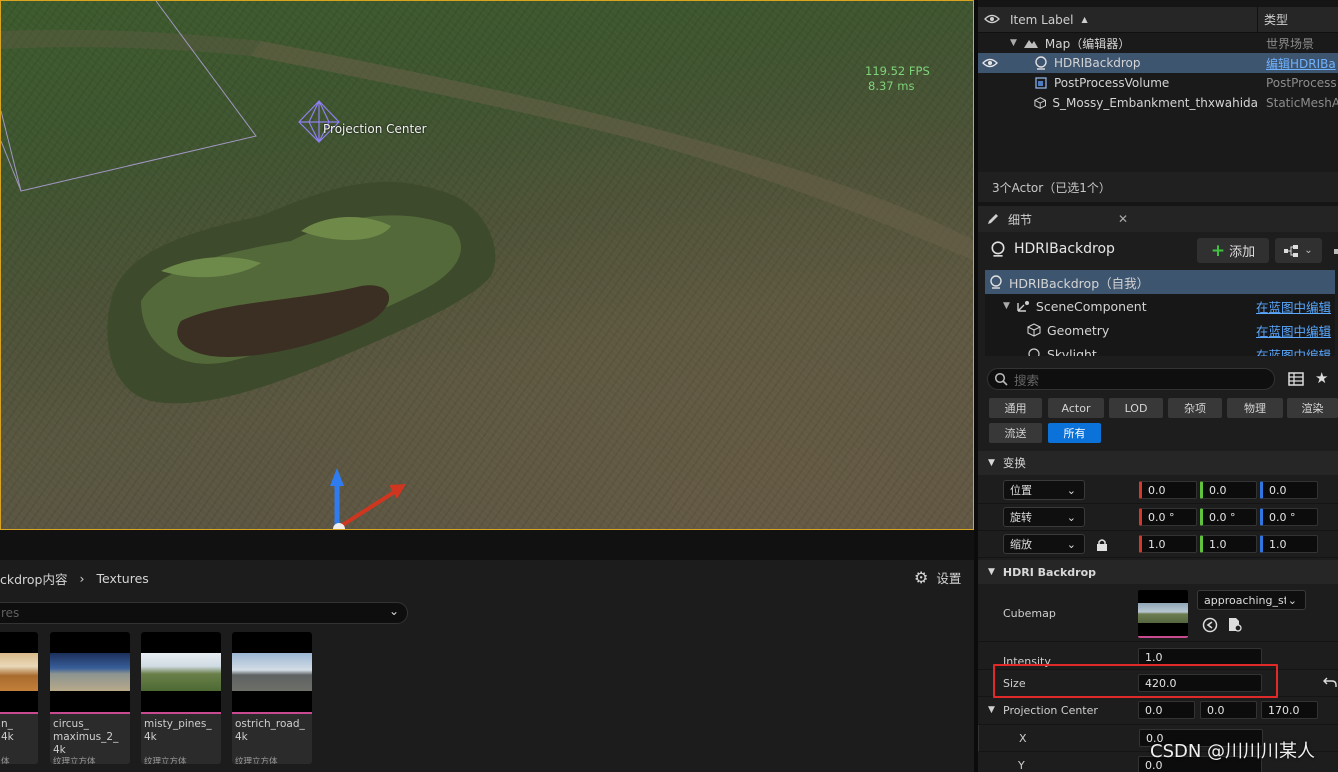 The width and height of the screenshot is (1338, 772). I want to click on rotation-y-input: 0.0 °, so click(1228, 517).